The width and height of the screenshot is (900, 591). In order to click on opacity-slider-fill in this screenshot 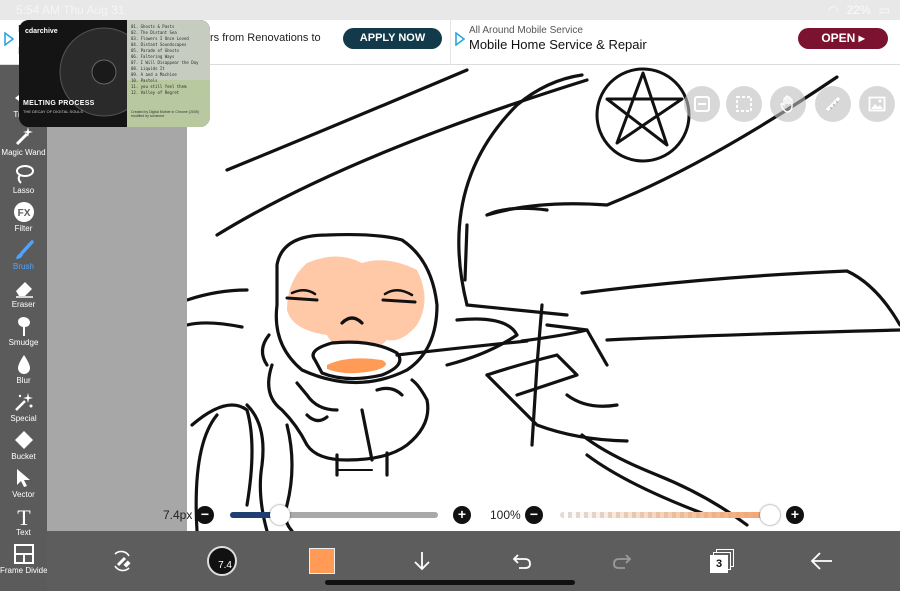, I will do `click(665, 515)`.